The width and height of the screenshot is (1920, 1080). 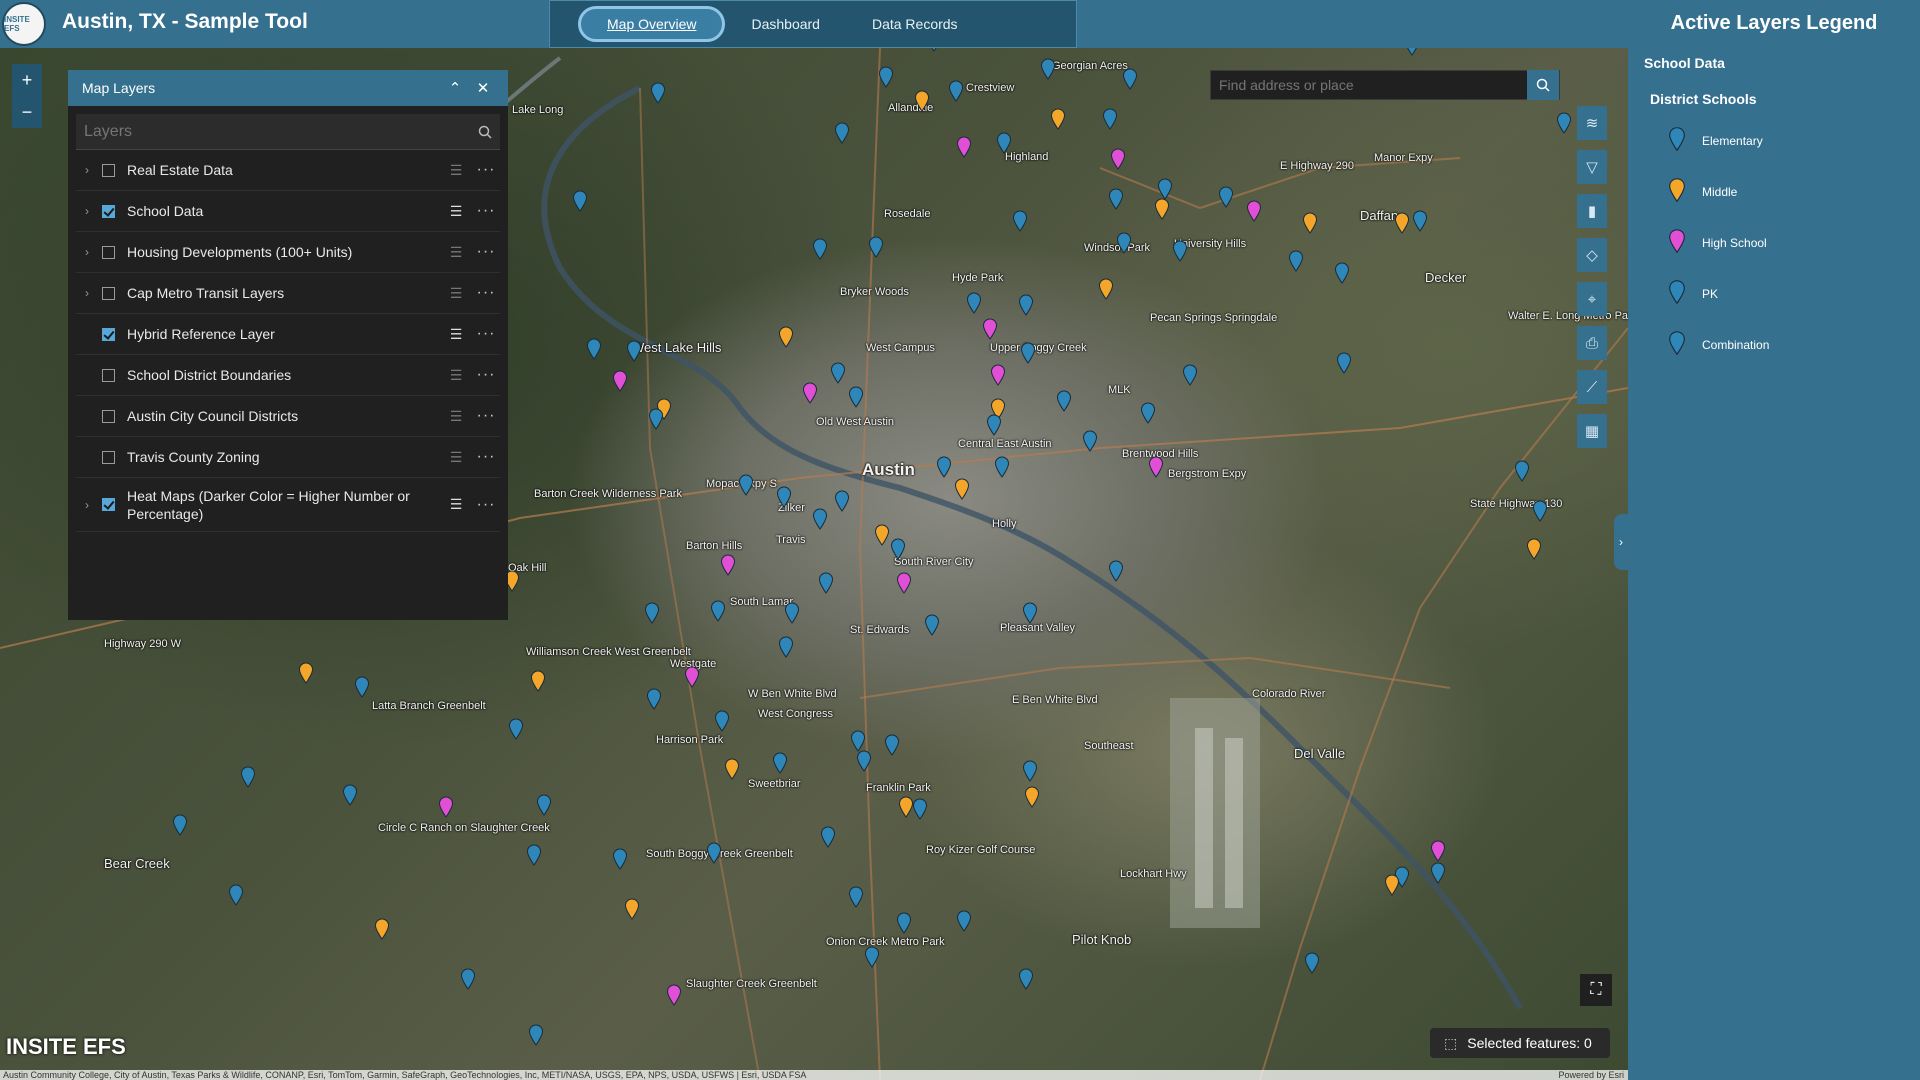 I want to click on layer-row: › Real Estate Data ☰ ···, so click(x=288, y=170).